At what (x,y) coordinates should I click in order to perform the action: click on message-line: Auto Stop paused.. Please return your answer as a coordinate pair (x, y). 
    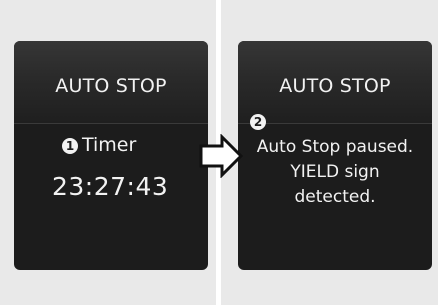
    Looking at the image, I should click on (335, 147).